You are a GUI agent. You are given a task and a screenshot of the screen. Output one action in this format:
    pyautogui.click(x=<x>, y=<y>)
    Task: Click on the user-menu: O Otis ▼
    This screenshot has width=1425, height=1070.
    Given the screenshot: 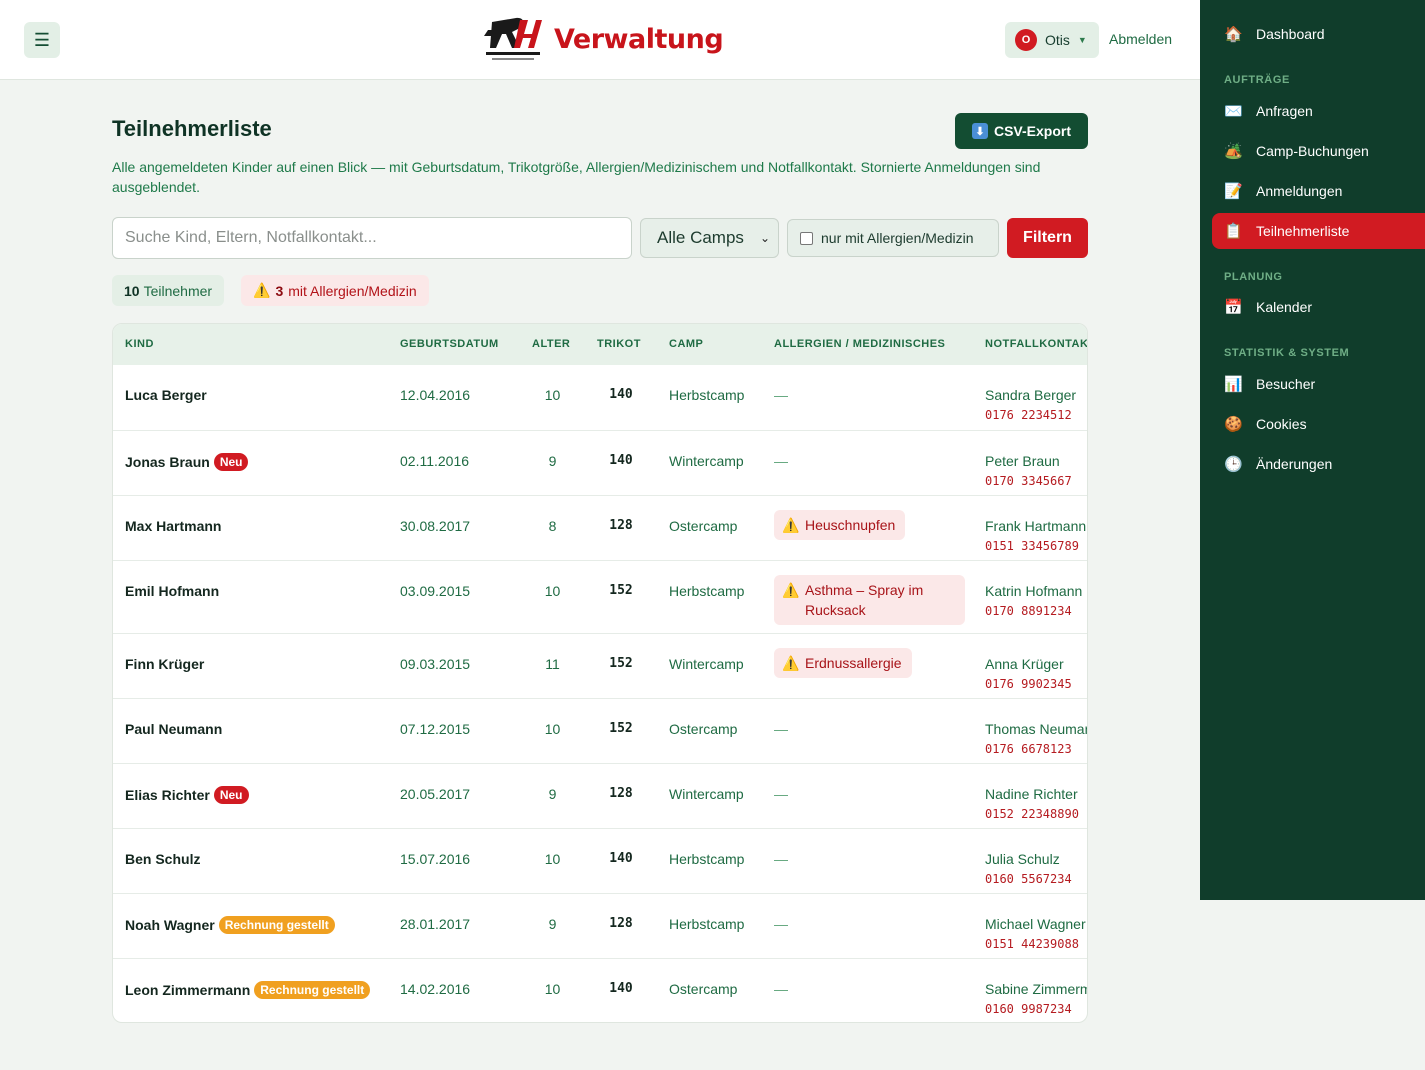 What is the action you would take?
    pyautogui.click(x=1052, y=40)
    